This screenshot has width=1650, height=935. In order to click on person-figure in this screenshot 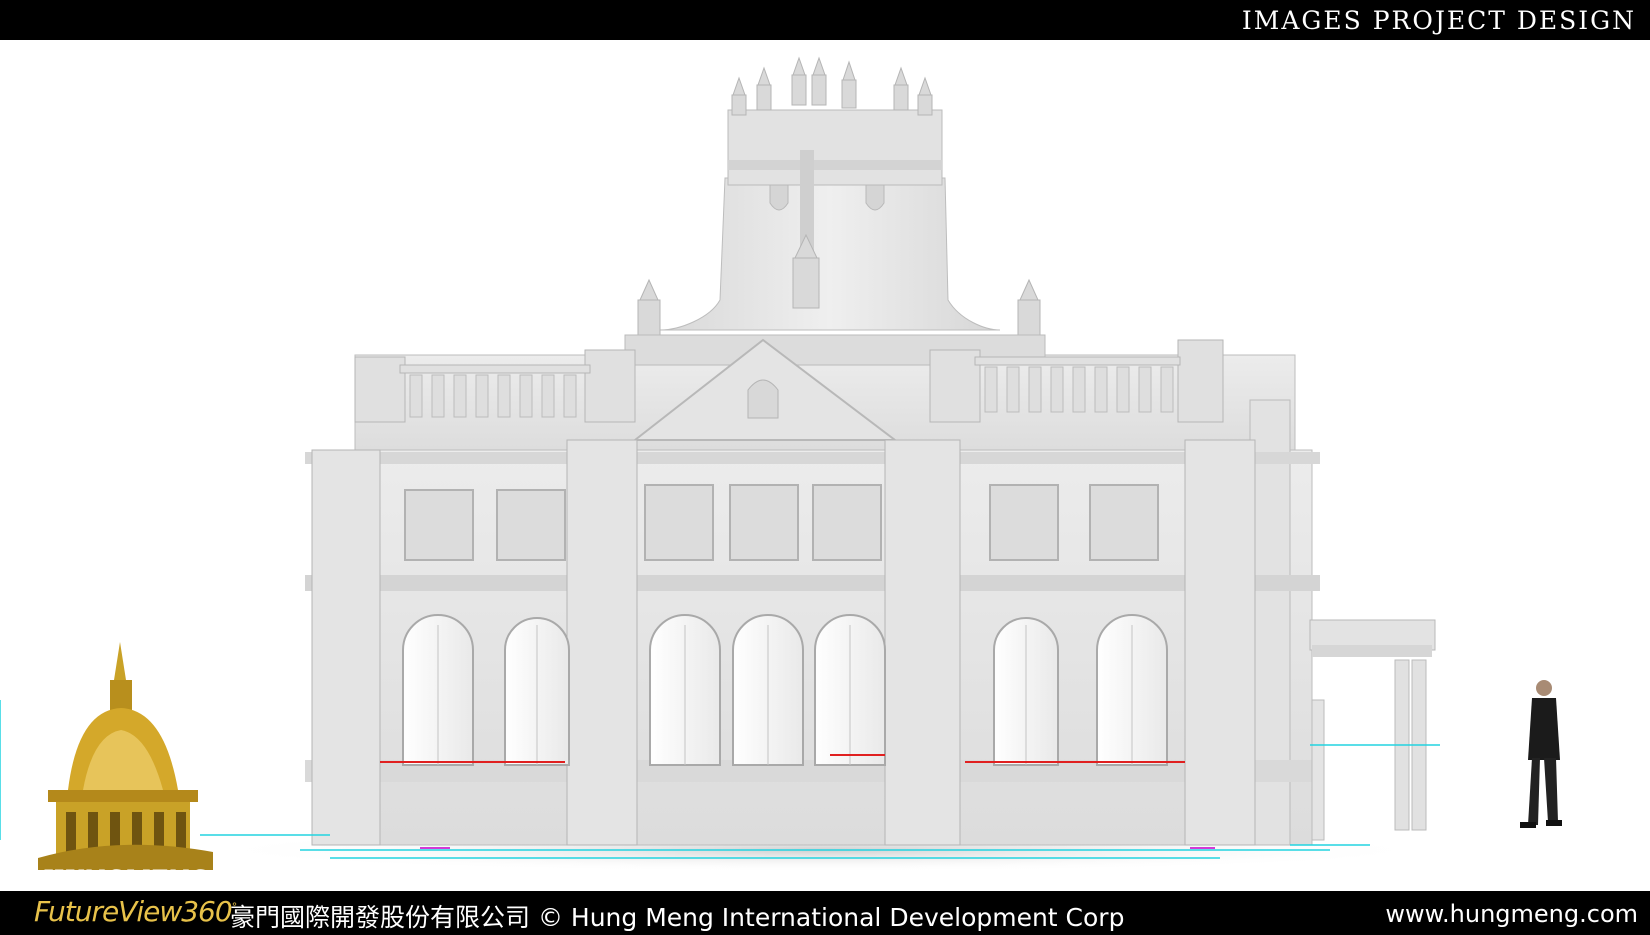, I will do `click(1541, 754)`.